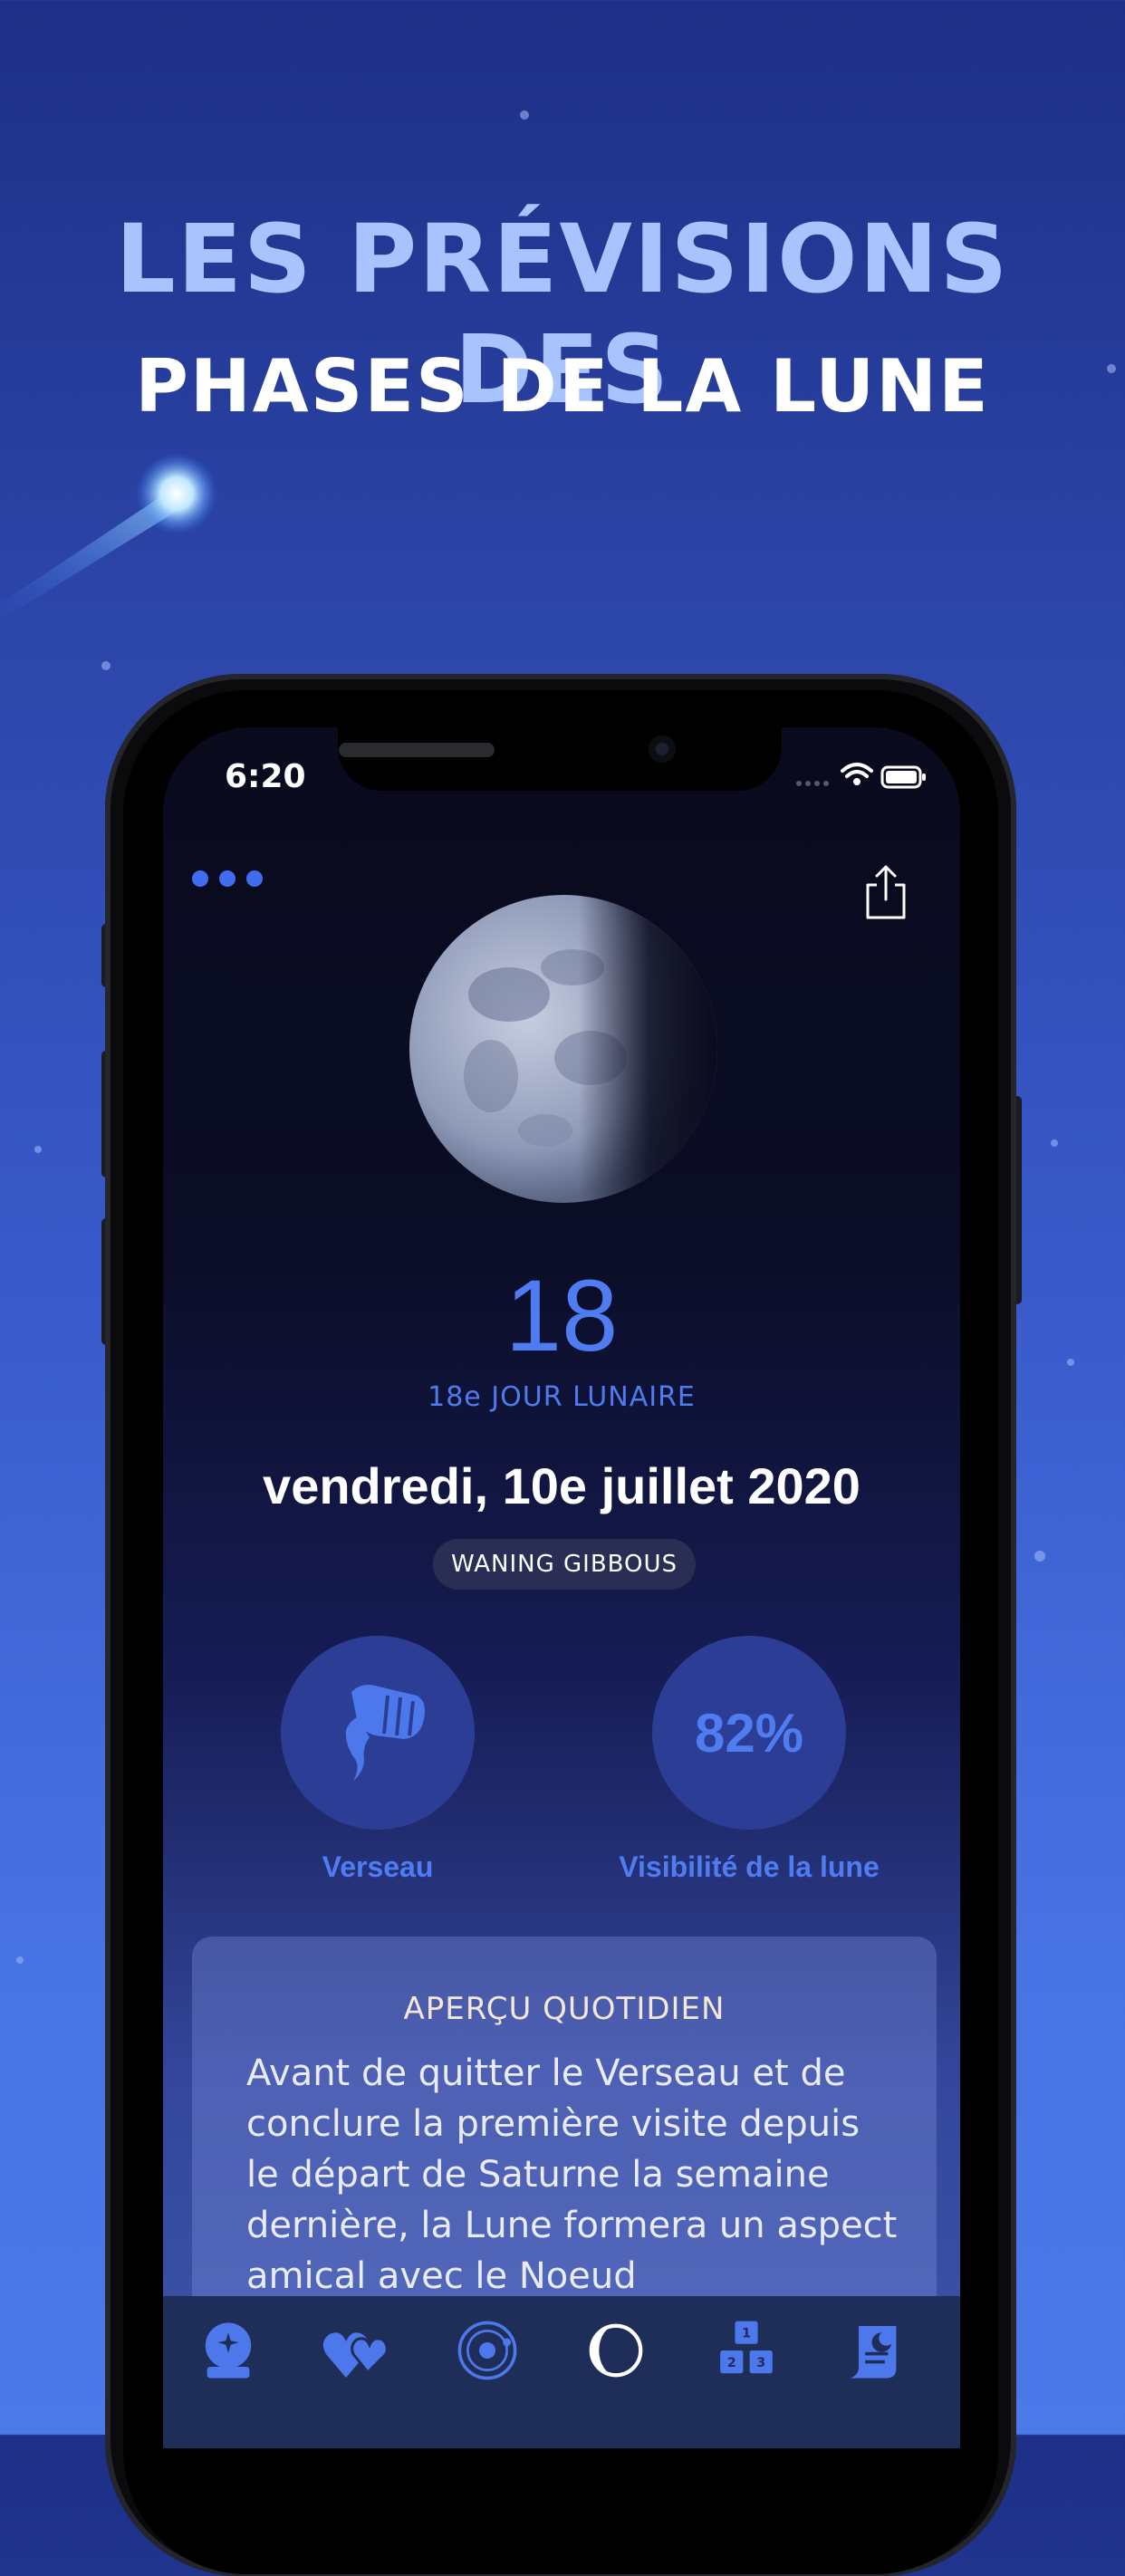  I want to click on more-menu-button, so click(238, 888).